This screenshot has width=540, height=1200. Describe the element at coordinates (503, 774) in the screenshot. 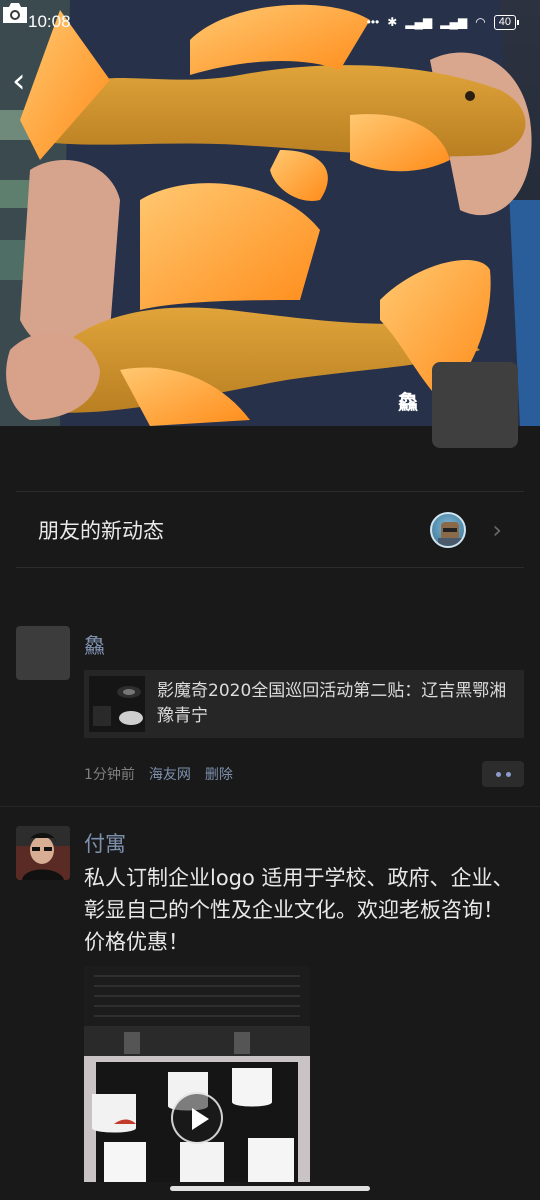

I see `more-icon` at that location.